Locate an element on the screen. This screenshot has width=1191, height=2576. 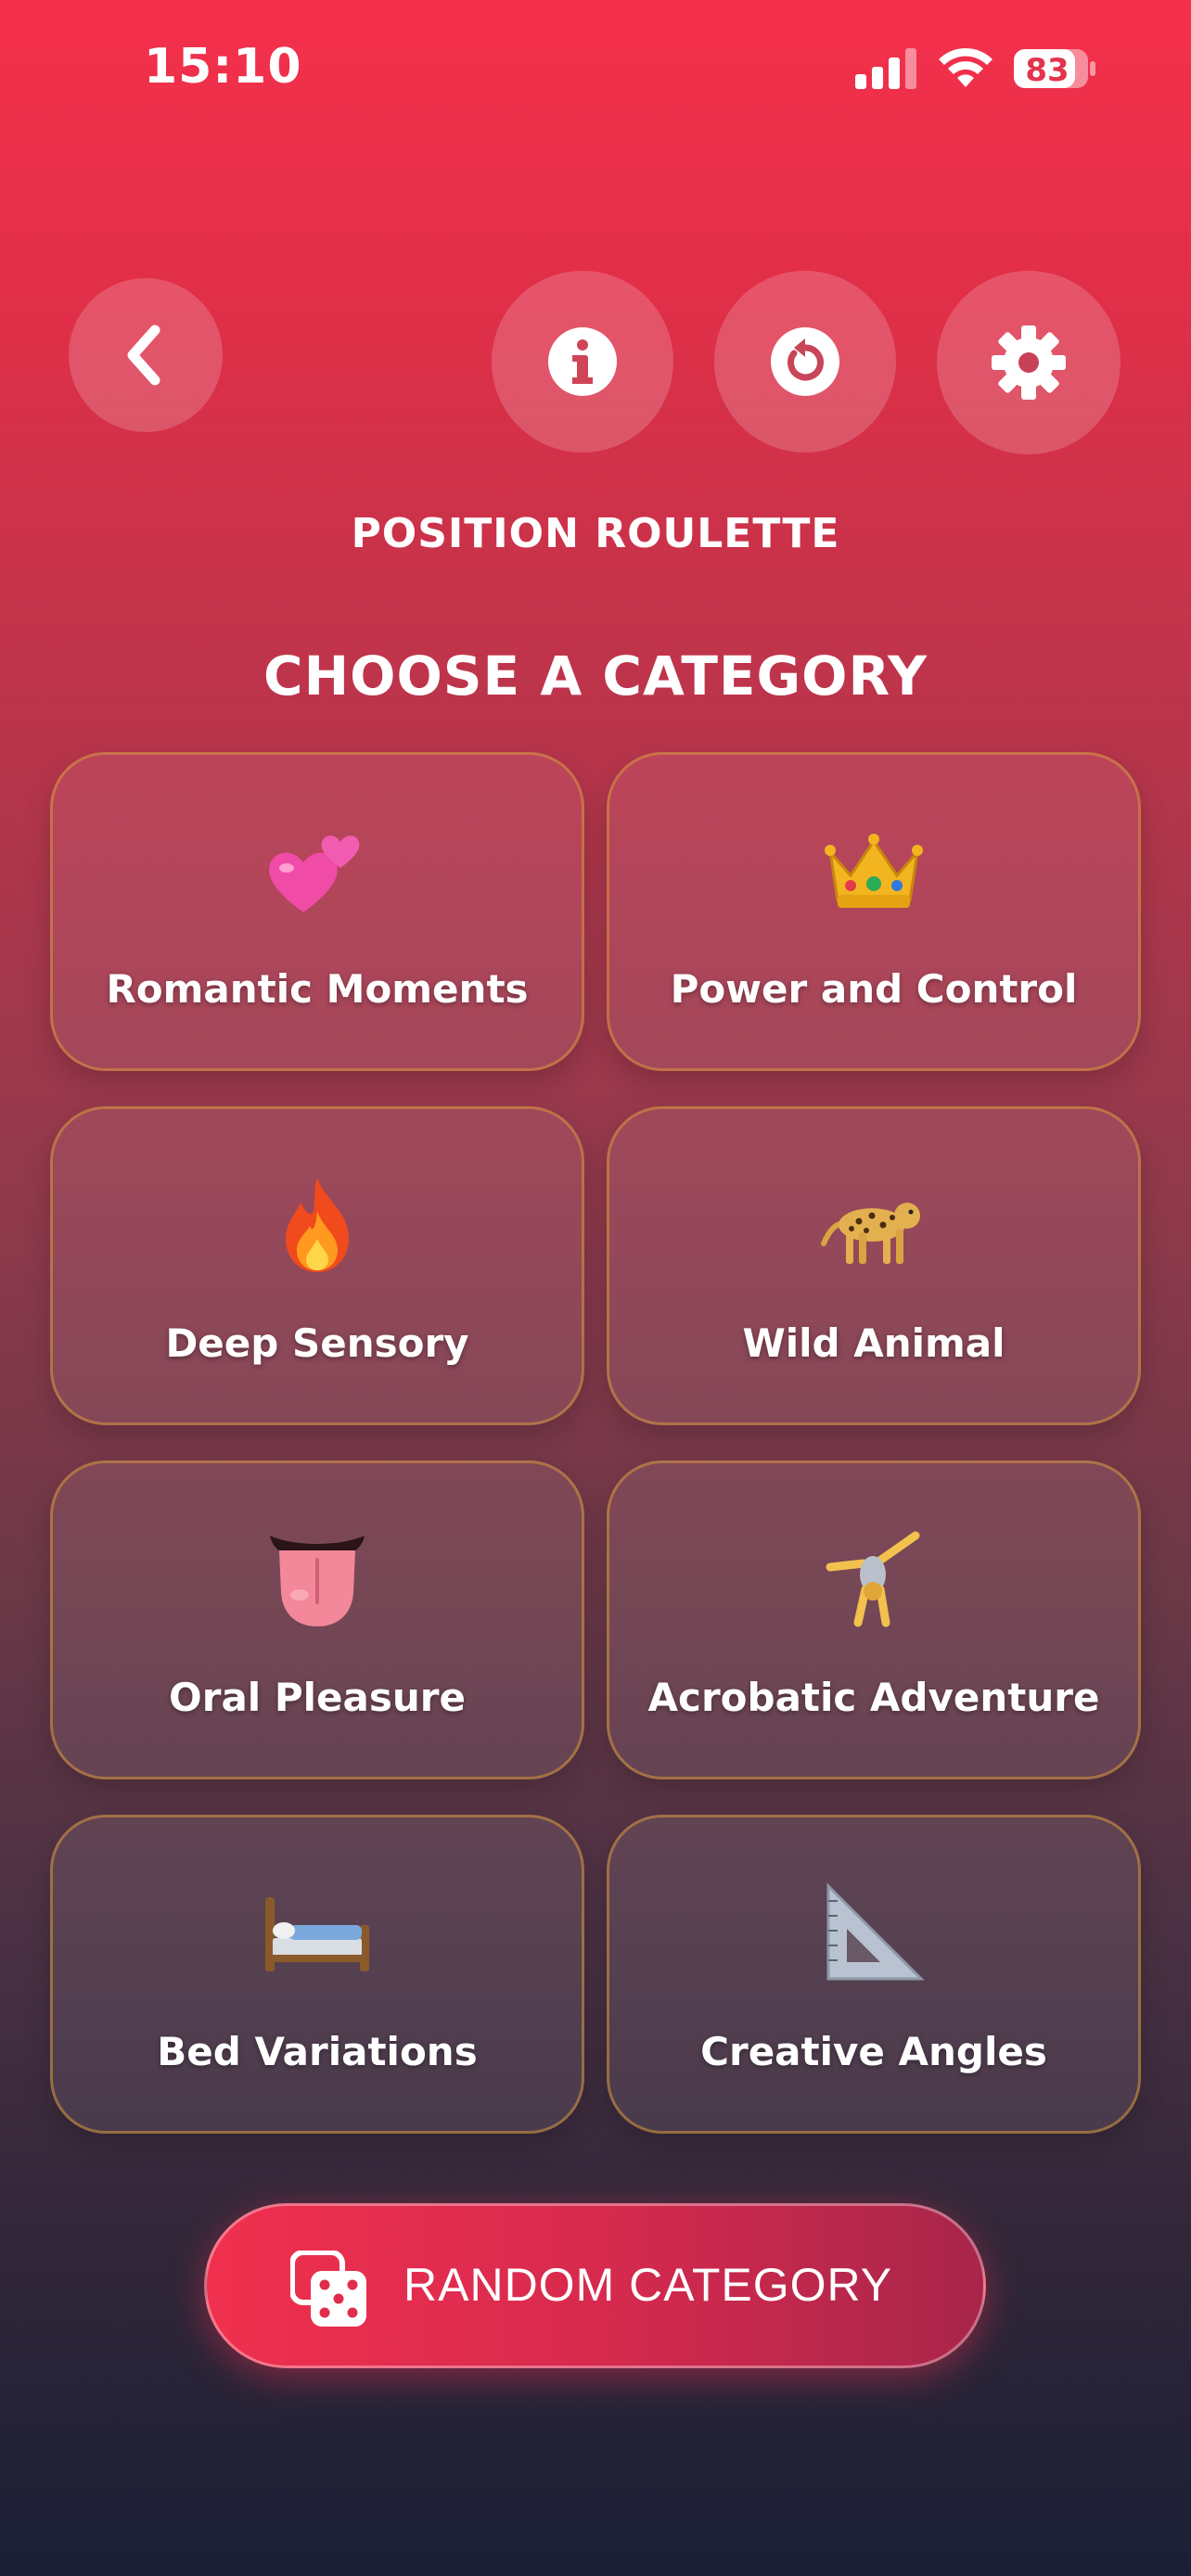
random-category-button: RANDOM CATEGORY is located at coordinates (595, 2285).